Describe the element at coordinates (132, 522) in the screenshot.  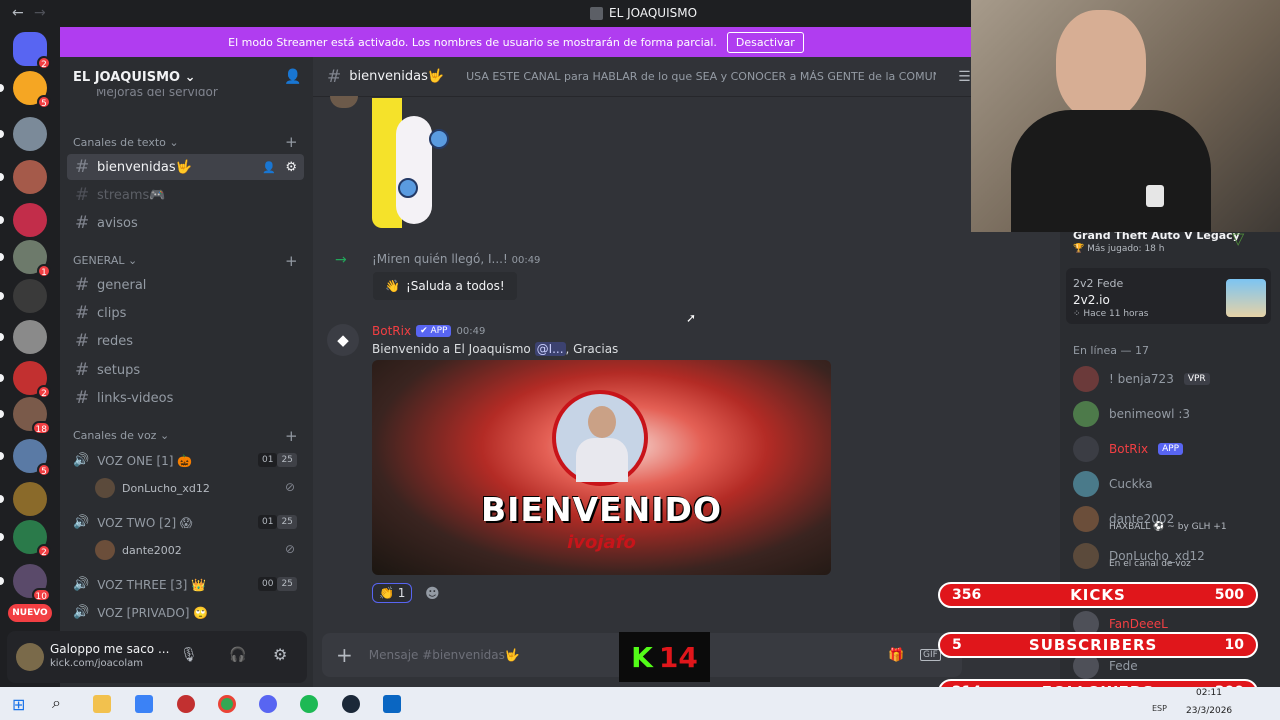
I see `voice-channel-two: 🔊 VOZ TWO [2] 😱` at that location.